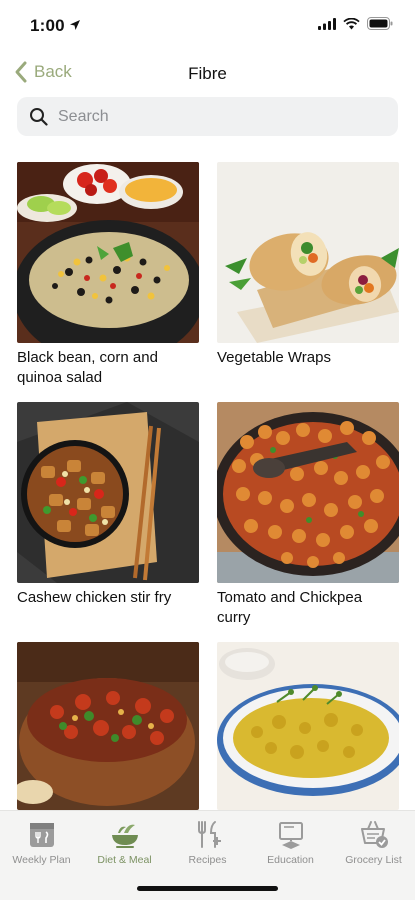 This screenshot has width=415, height=900. What do you see at coordinates (87, 367) in the screenshot?
I see `recipe-title: Black bean, corn and quinoa salad` at bounding box center [87, 367].